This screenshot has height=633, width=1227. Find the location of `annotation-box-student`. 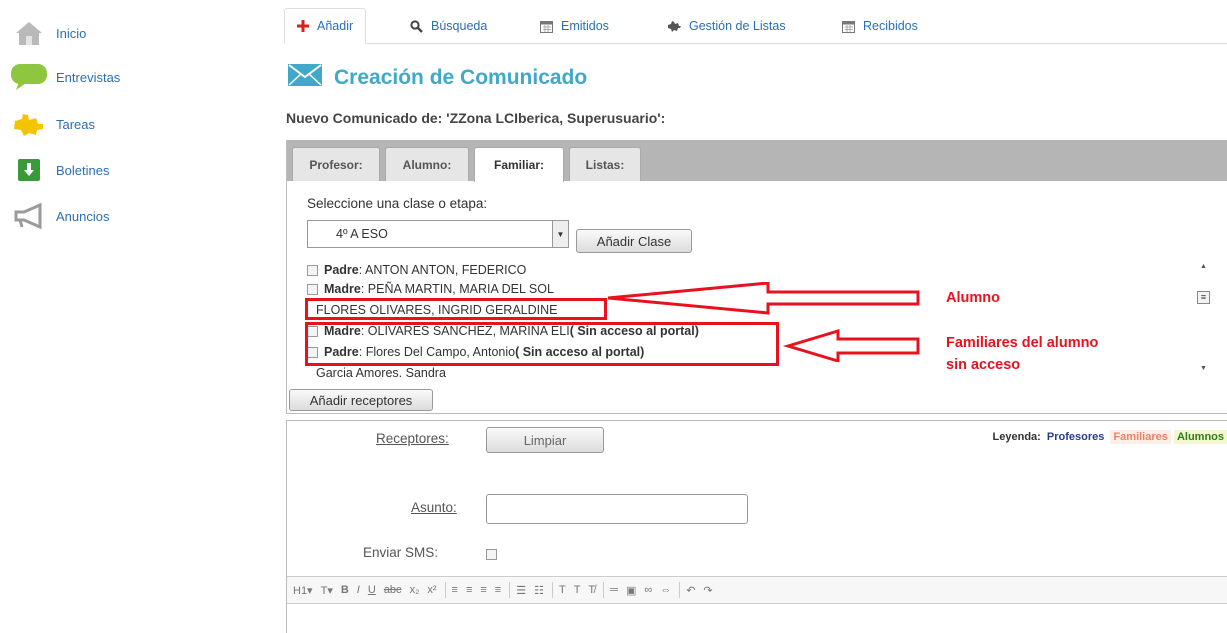

annotation-box-student is located at coordinates (456, 309).